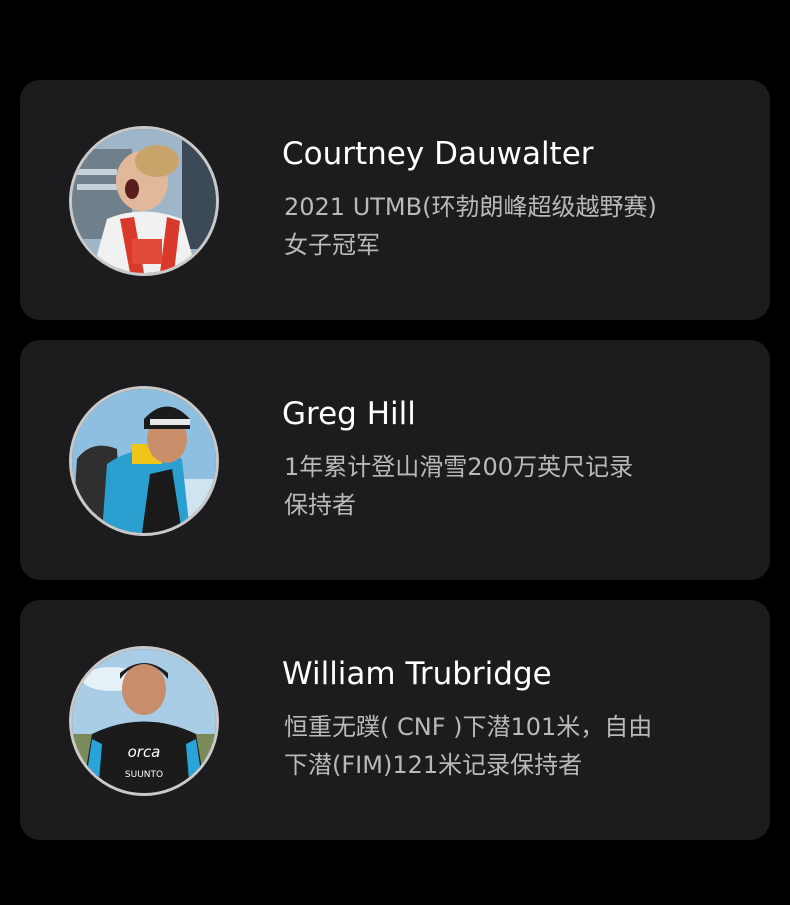  Describe the element at coordinates (144, 752) in the screenshot. I see `suit-logo-orca: orca` at that location.